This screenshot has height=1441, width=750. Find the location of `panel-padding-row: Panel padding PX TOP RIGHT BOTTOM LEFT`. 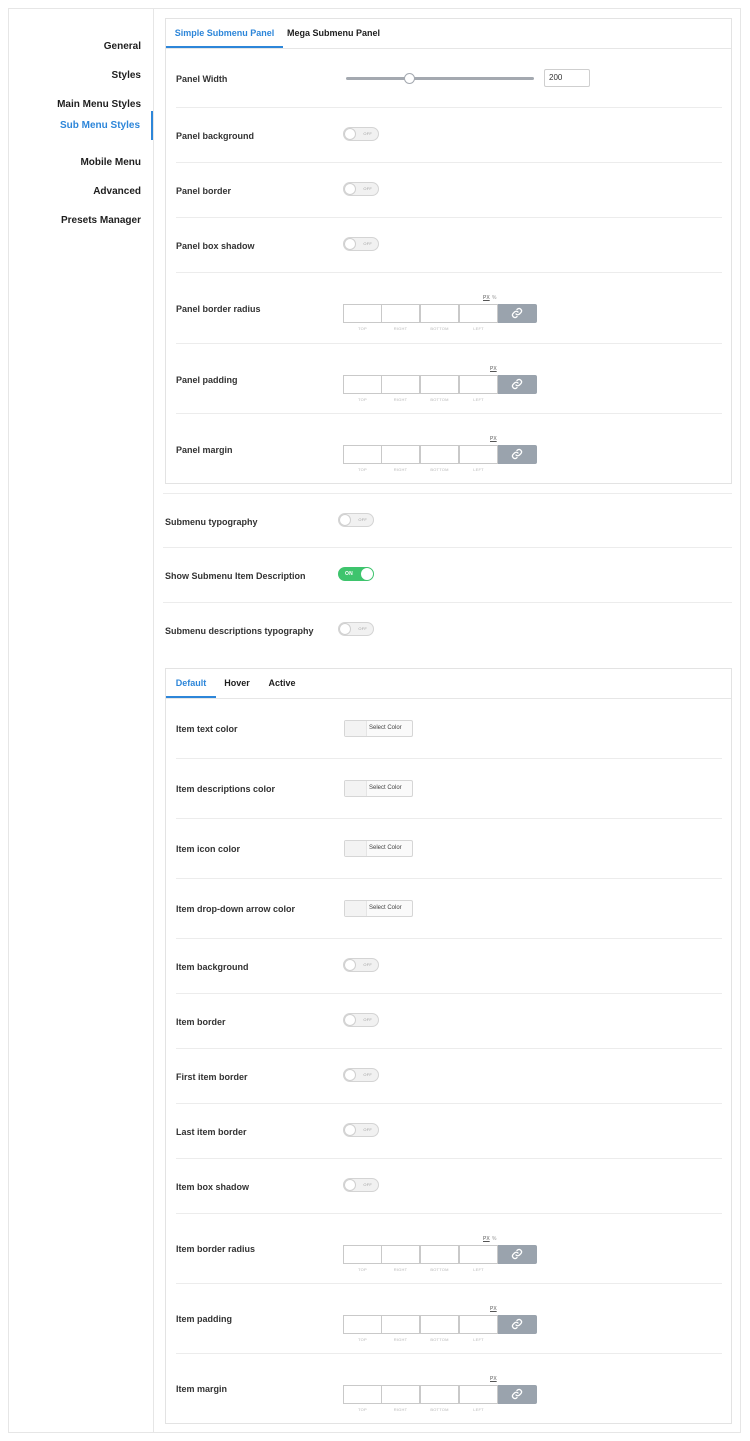

panel-padding-row: Panel padding PX TOP RIGHT BOTTOM LEFT is located at coordinates (449, 379).